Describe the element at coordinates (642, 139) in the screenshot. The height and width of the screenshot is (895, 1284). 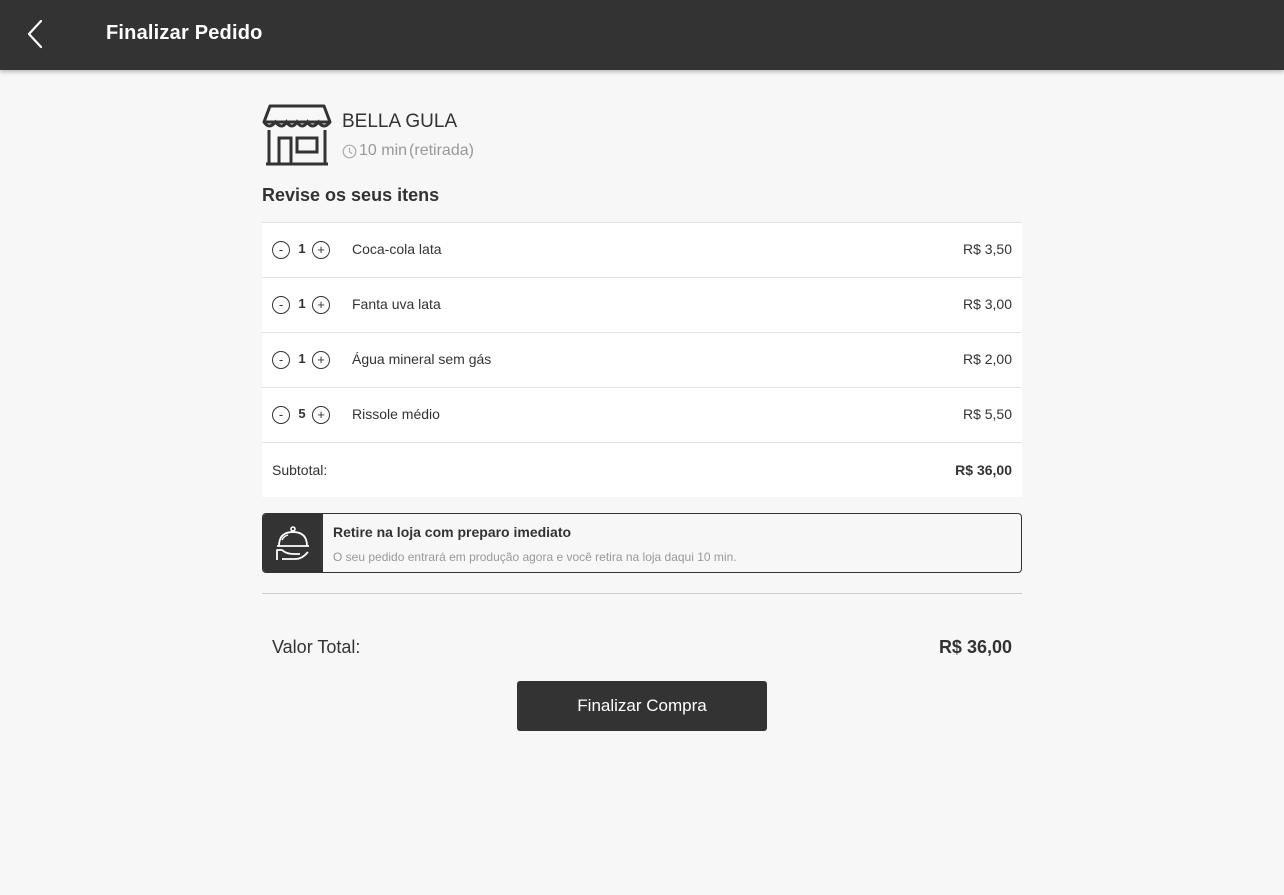
I see `store-info: BELLA GULA 10 min (retirada)` at that location.